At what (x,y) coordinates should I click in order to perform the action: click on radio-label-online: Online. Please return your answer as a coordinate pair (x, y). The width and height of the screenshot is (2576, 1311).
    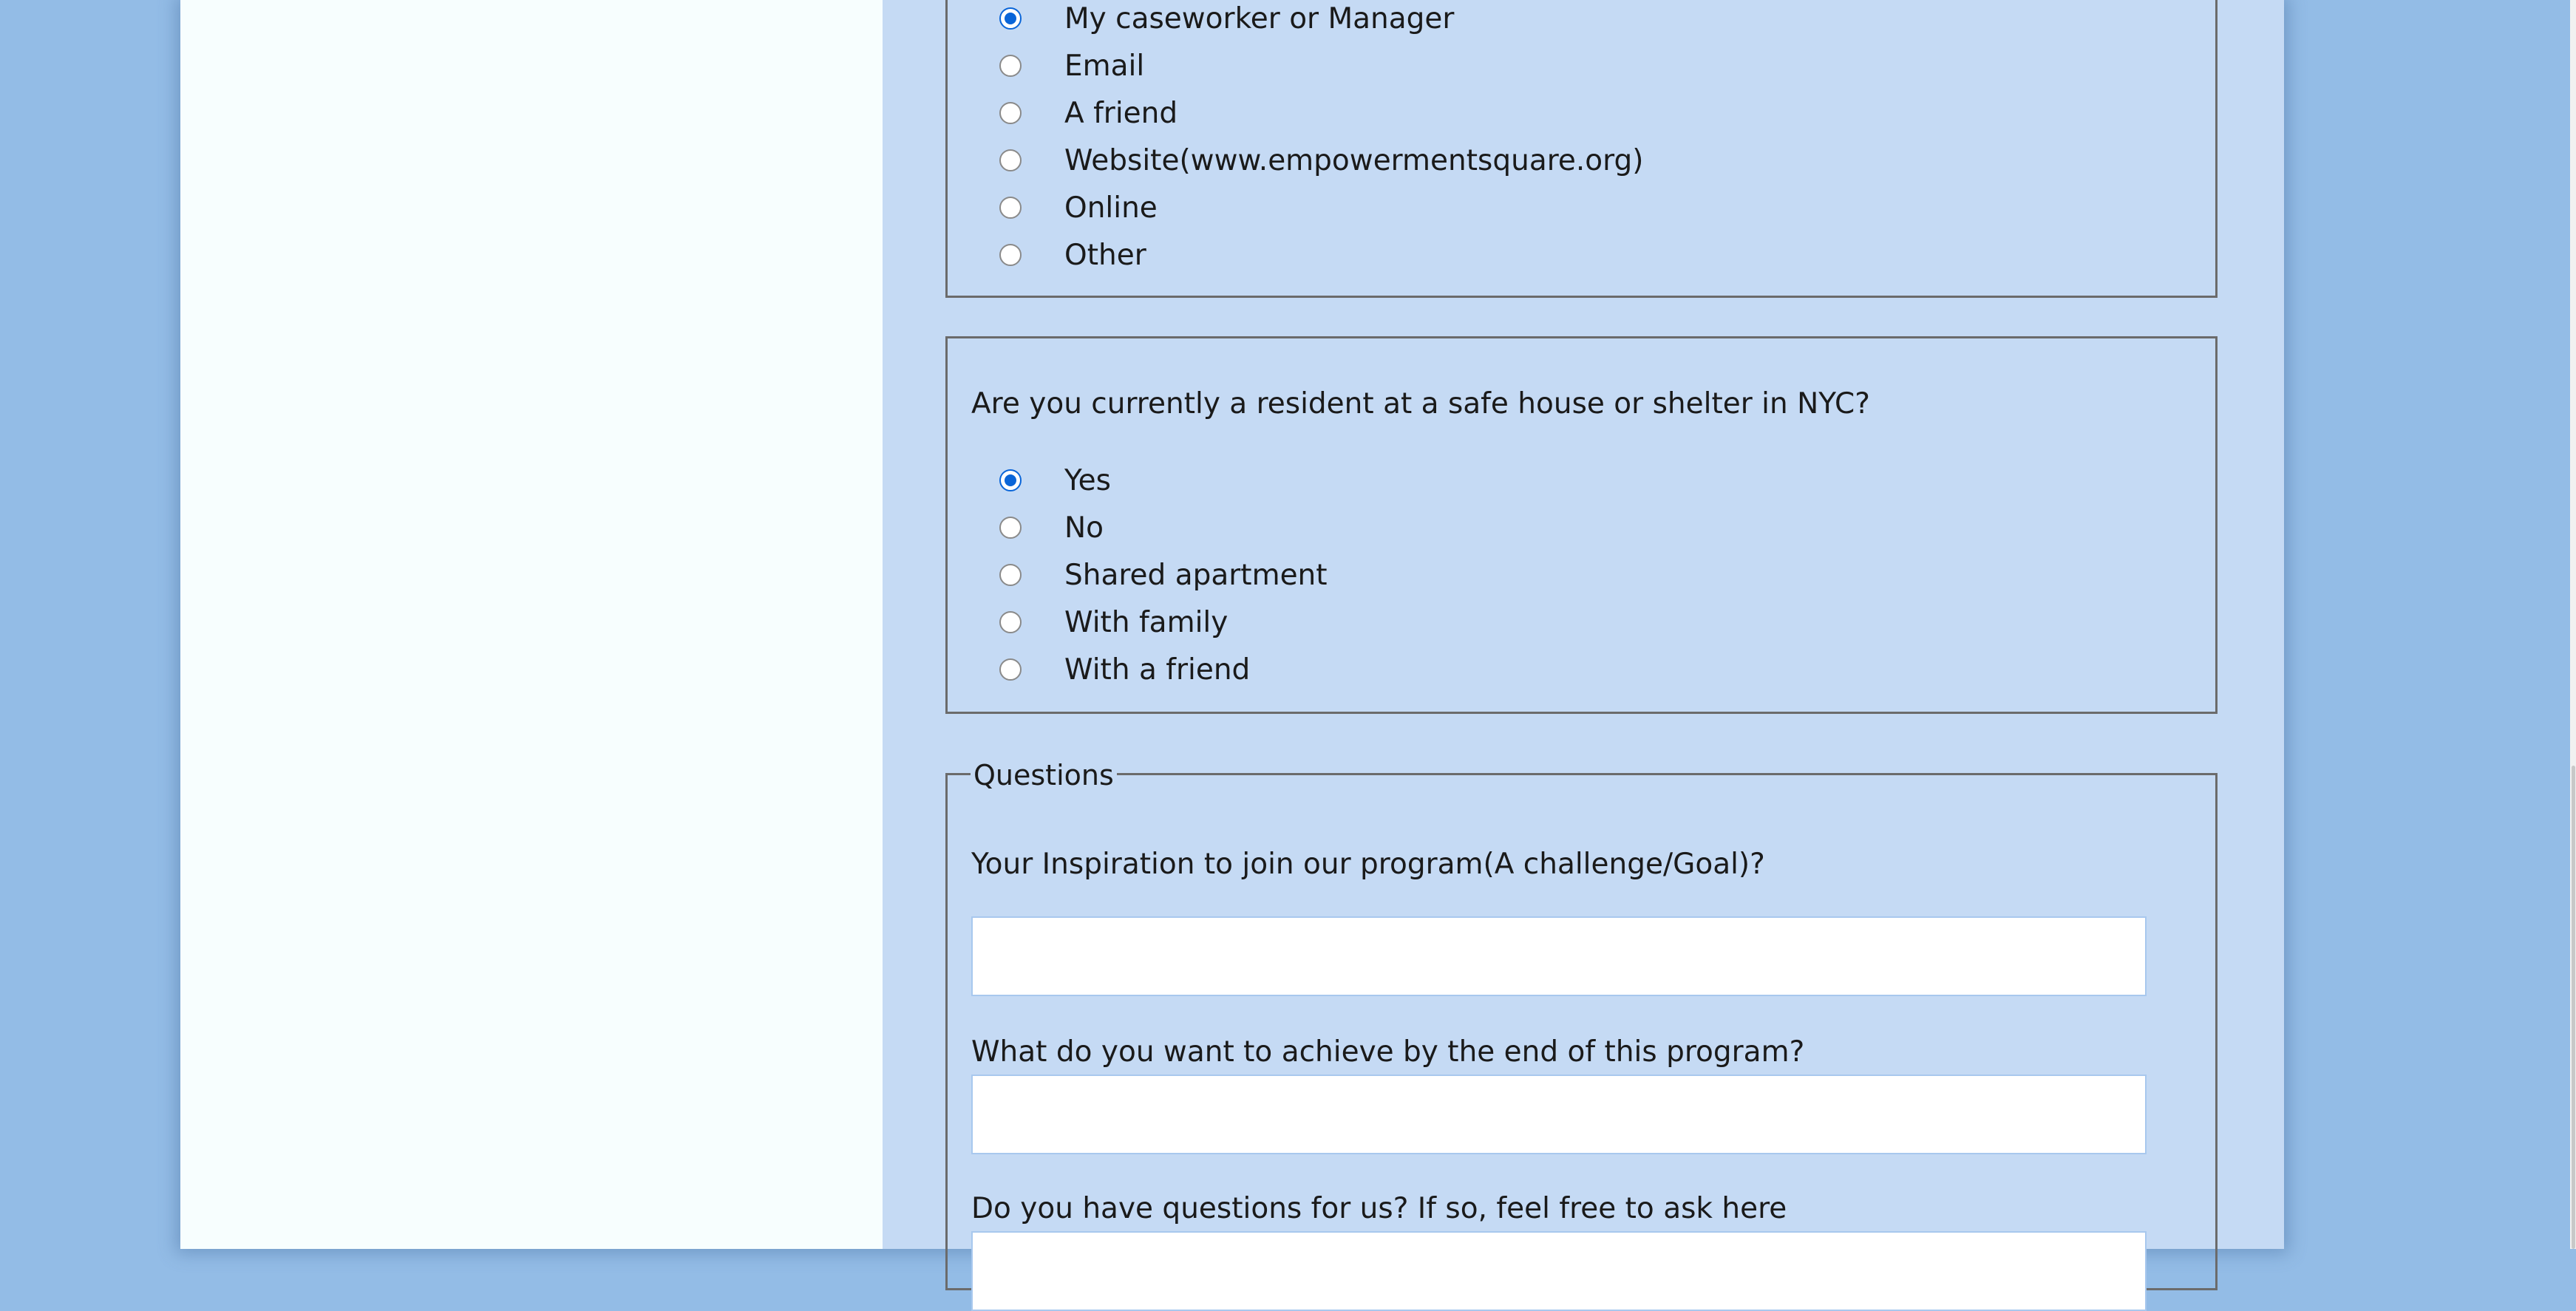
    Looking at the image, I should click on (1111, 208).